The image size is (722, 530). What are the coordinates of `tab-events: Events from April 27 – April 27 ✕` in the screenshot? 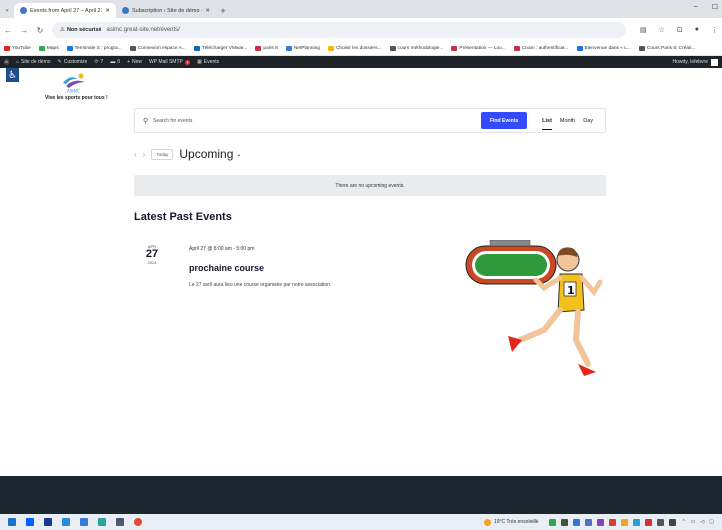 It's located at (65, 10).